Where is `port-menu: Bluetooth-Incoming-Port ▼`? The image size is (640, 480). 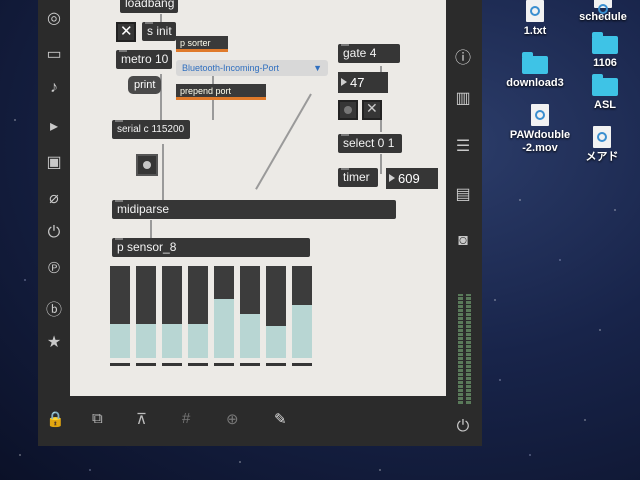 port-menu: Bluetooth-Incoming-Port ▼ is located at coordinates (252, 68).